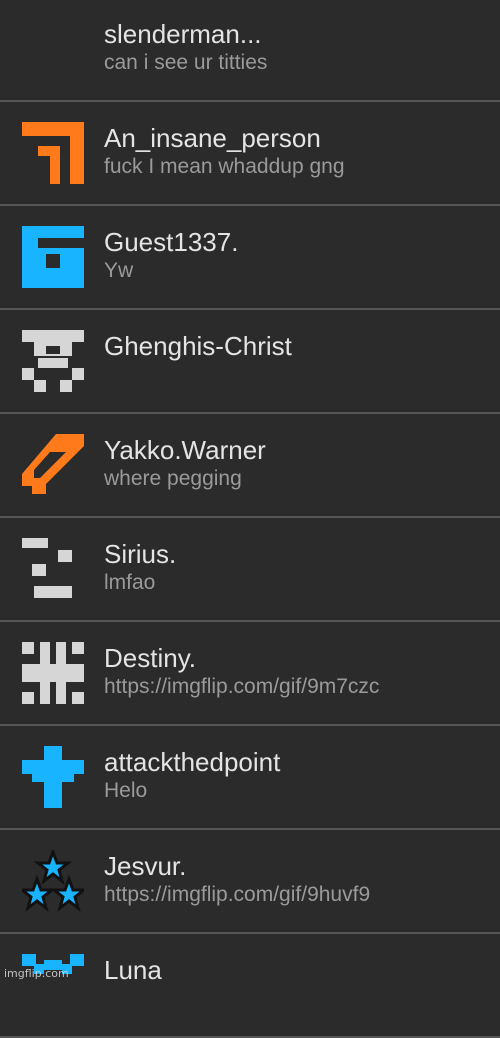  What do you see at coordinates (171, 242) in the screenshot?
I see `conversation-name: Guest1337.` at bounding box center [171, 242].